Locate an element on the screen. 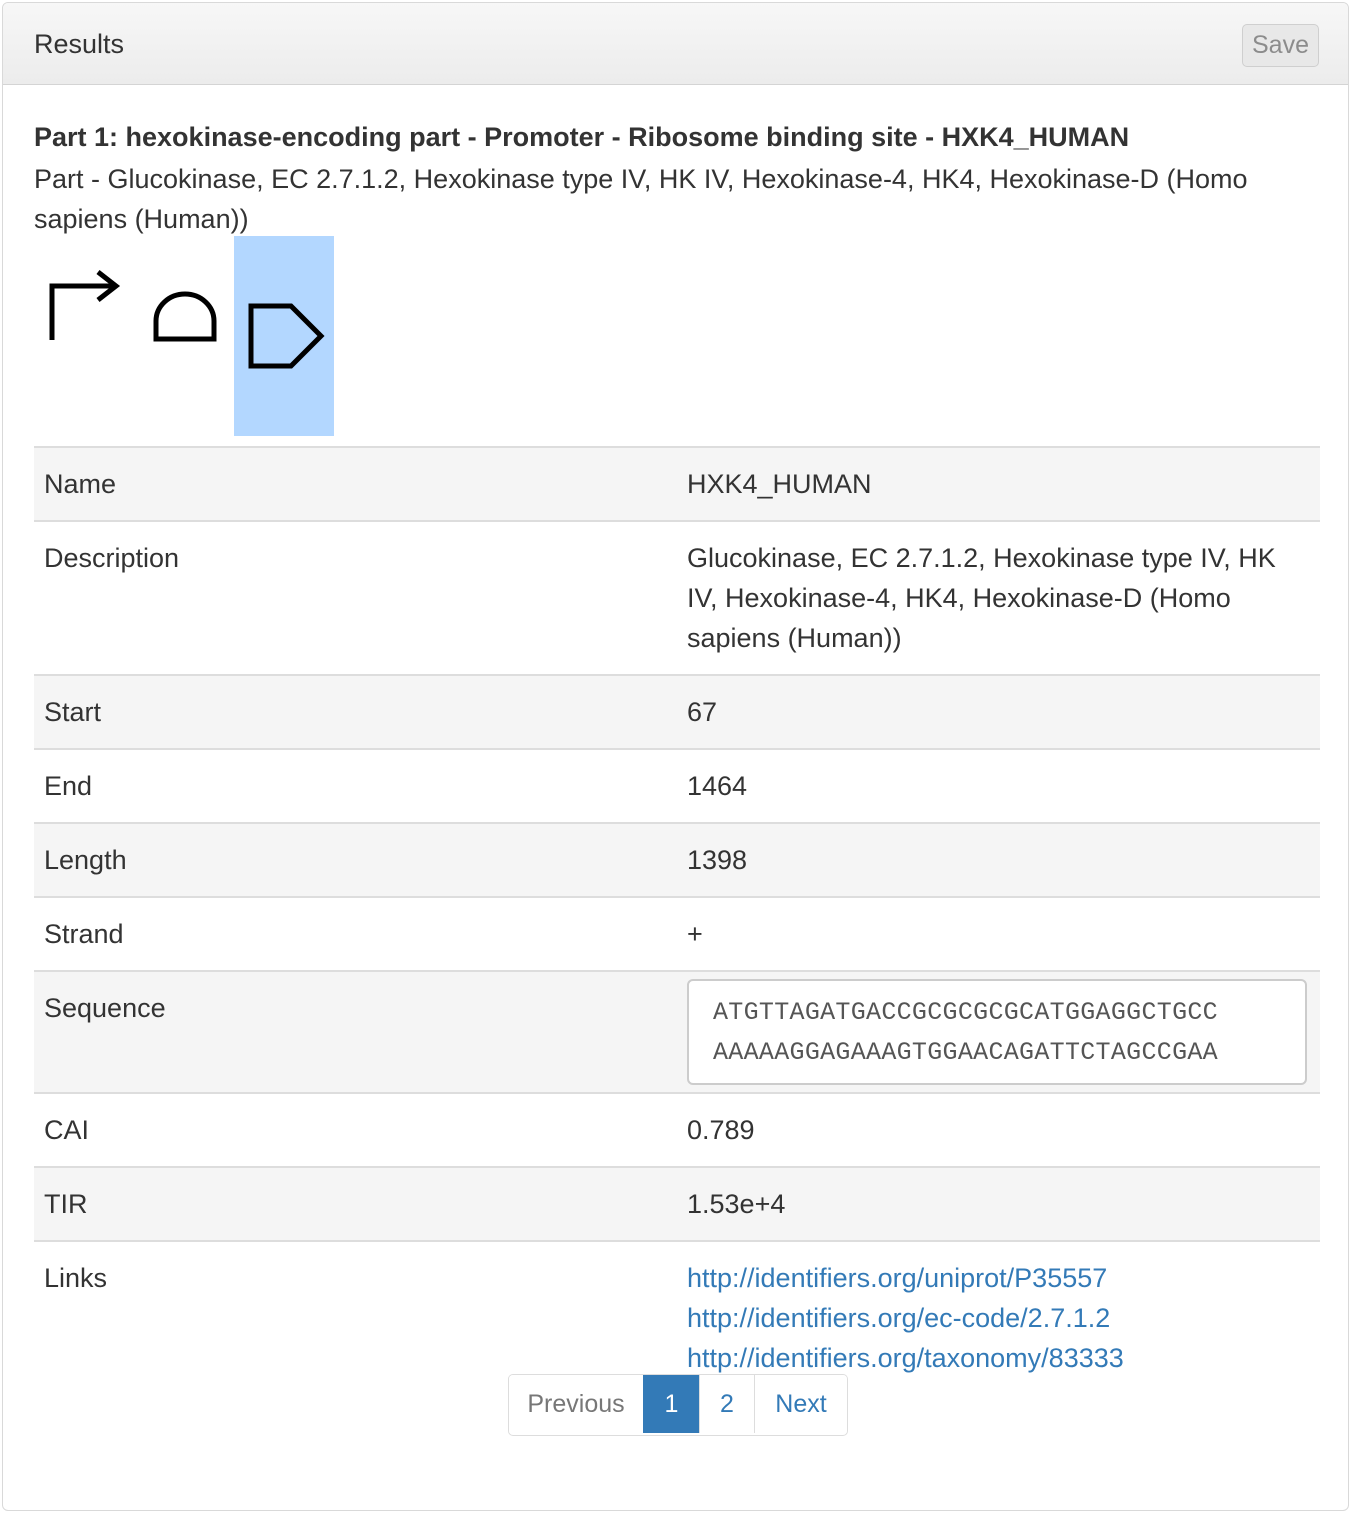  name-label: Name is located at coordinates (355, 483).